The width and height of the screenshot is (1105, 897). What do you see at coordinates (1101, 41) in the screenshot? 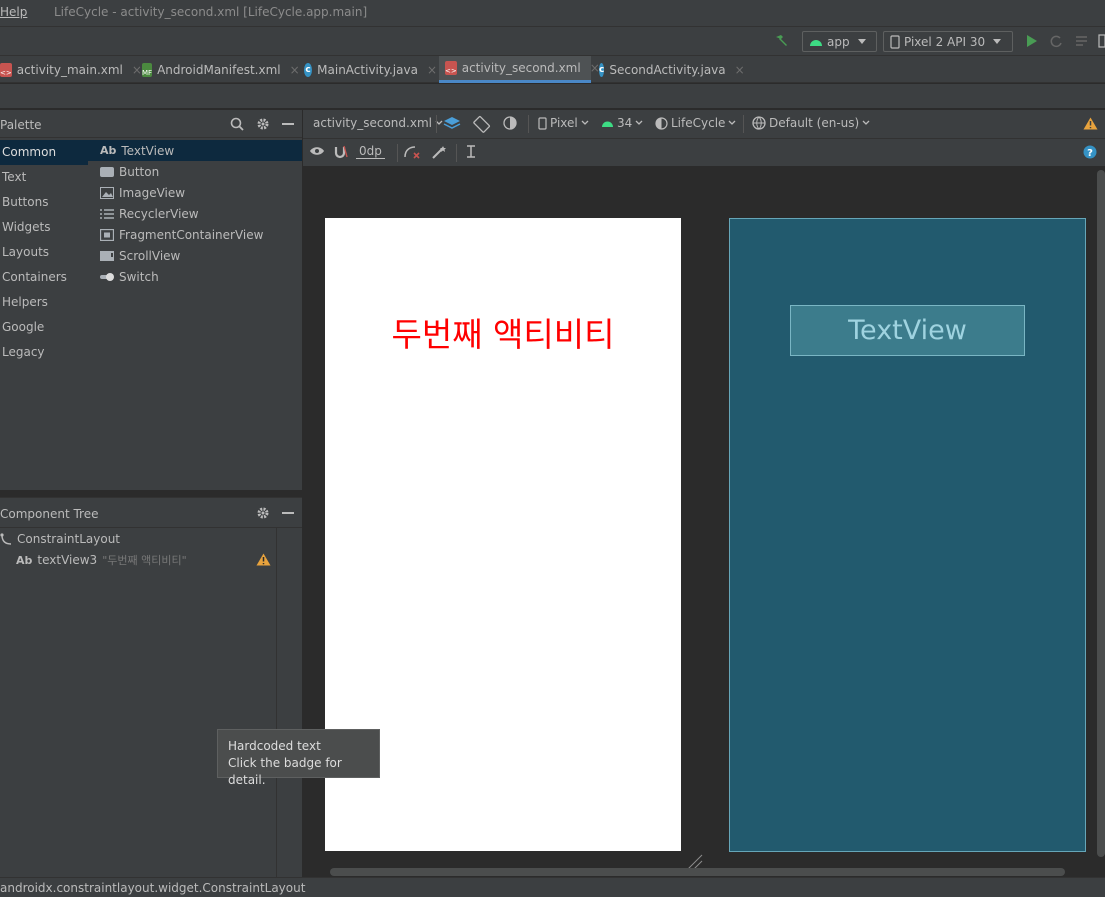
I see `device-manager-icon` at bounding box center [1101, 41].